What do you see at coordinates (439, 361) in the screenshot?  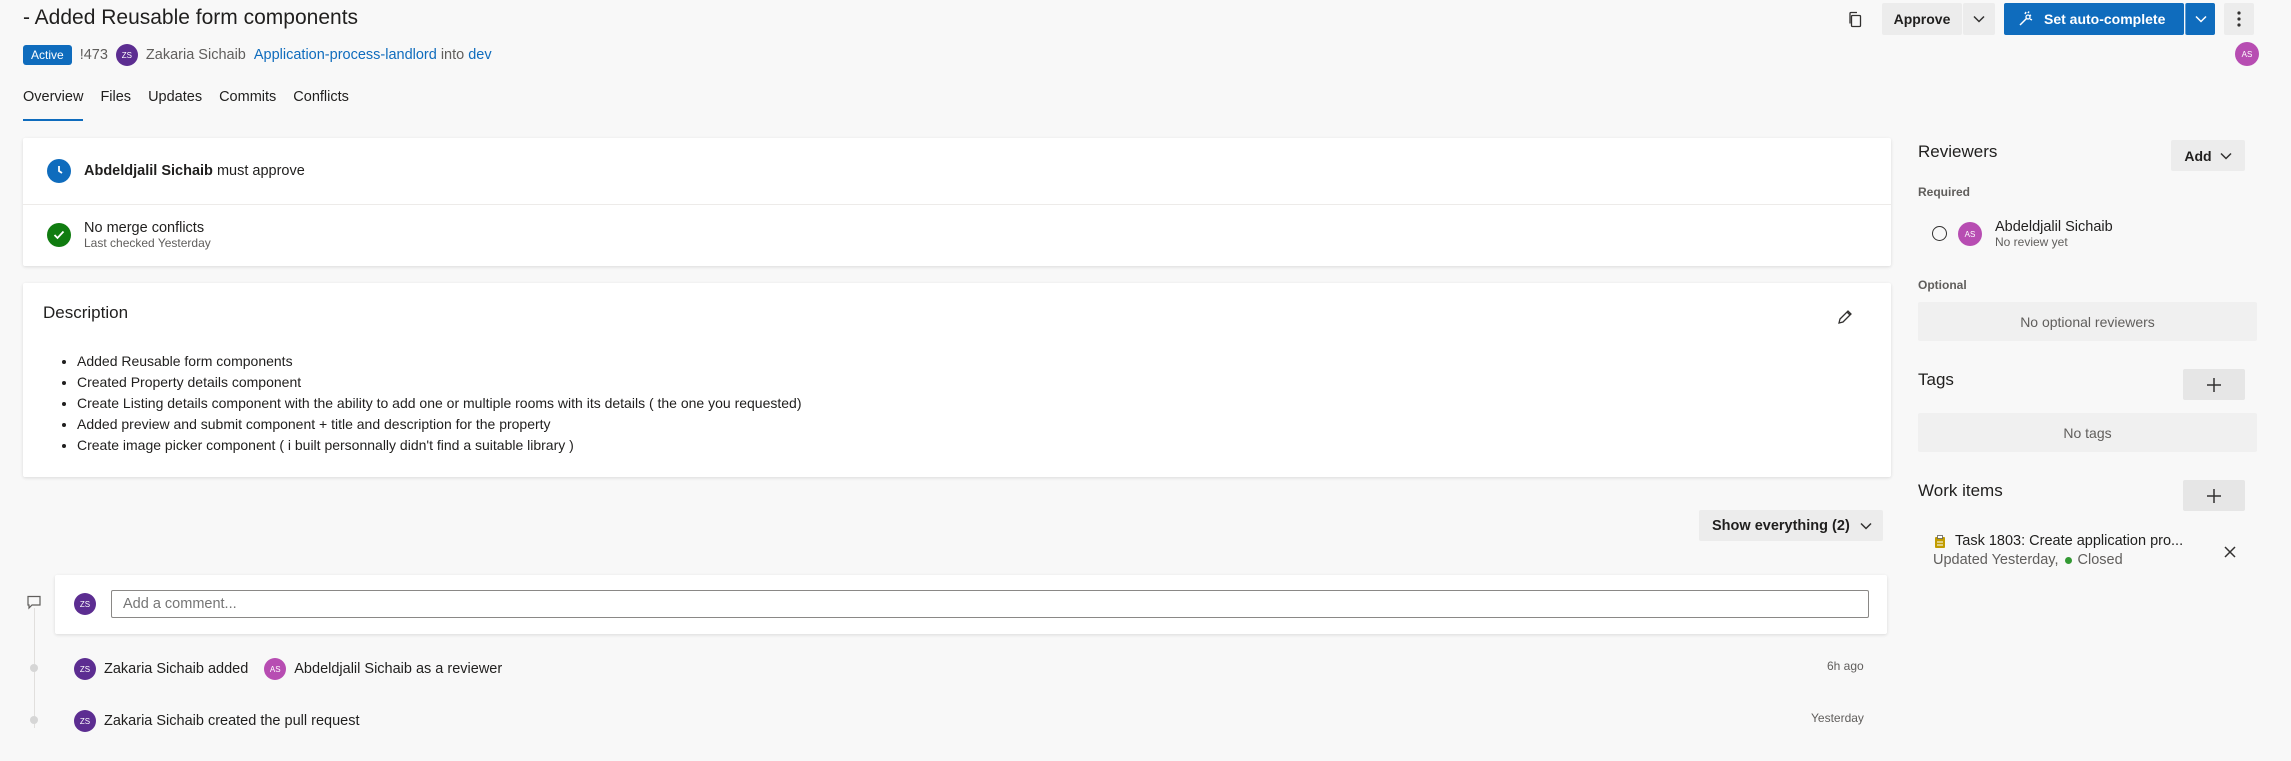 I see `description-item: Added Reusable form components` at bounding box center [439, 361].